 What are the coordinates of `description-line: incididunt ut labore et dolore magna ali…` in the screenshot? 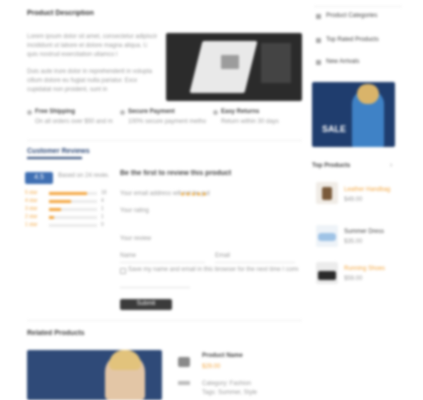 It's located at (87, 46).